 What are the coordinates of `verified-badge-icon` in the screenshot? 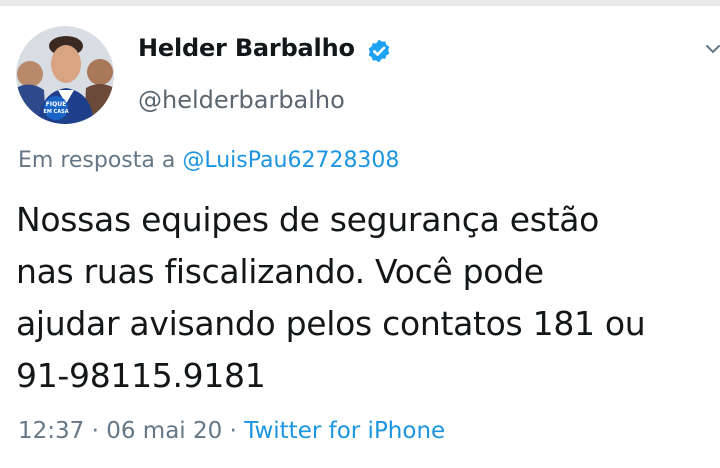 It's located at (379, 51).